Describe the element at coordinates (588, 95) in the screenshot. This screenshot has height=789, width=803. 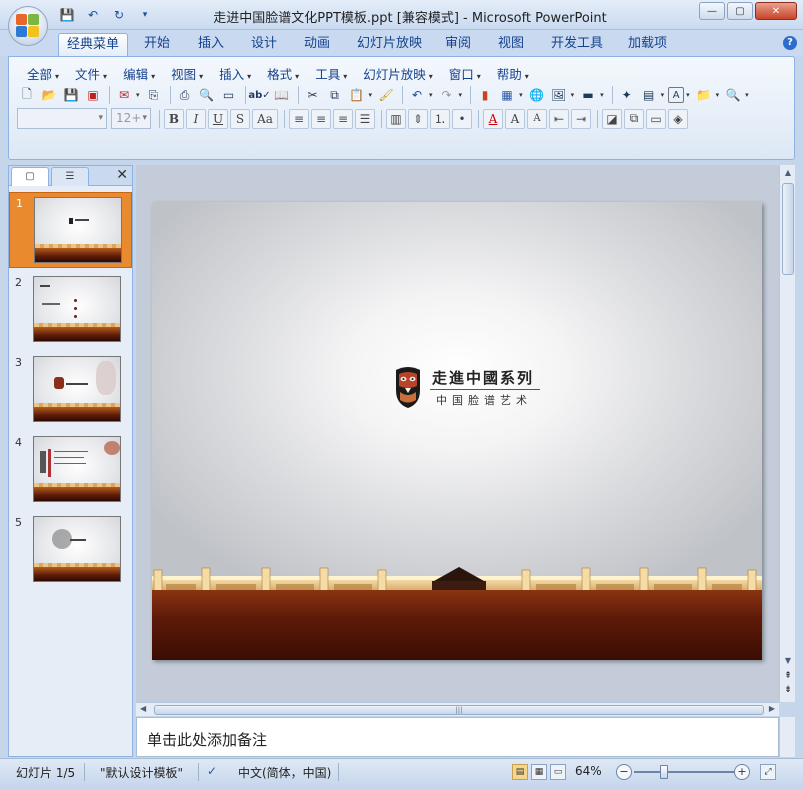
I see `line-icon: ▬` at that location.